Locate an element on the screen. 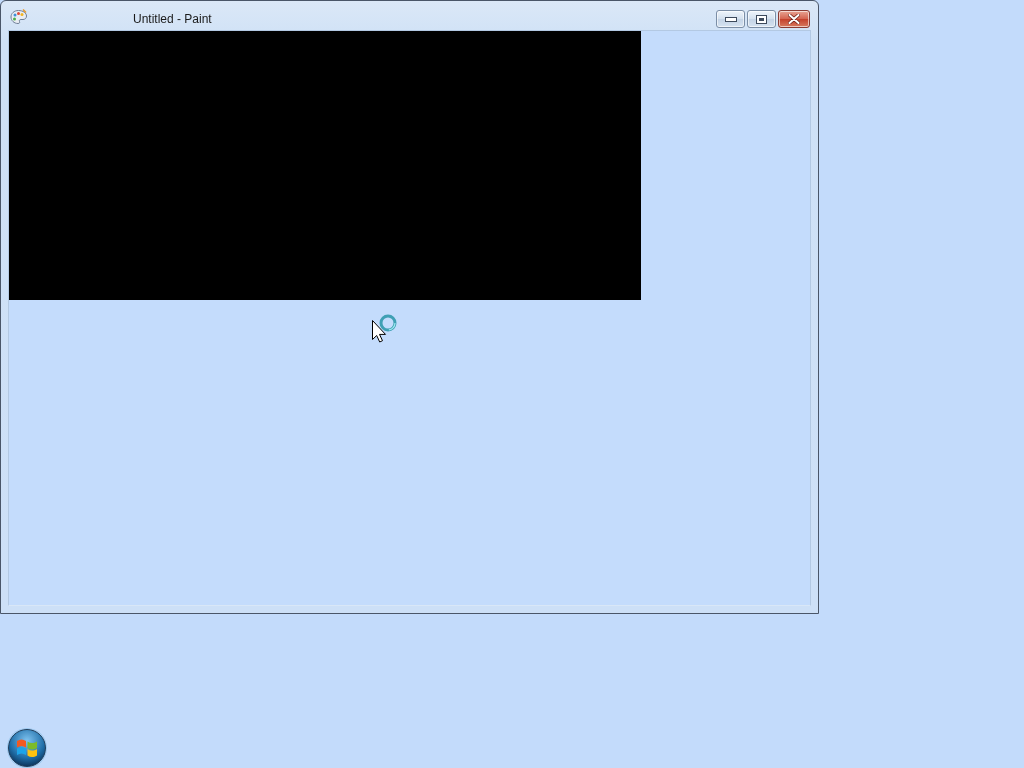 The height and width of the screenshot is (768, 1024). maximize-button is located at coordinates (761, 19).